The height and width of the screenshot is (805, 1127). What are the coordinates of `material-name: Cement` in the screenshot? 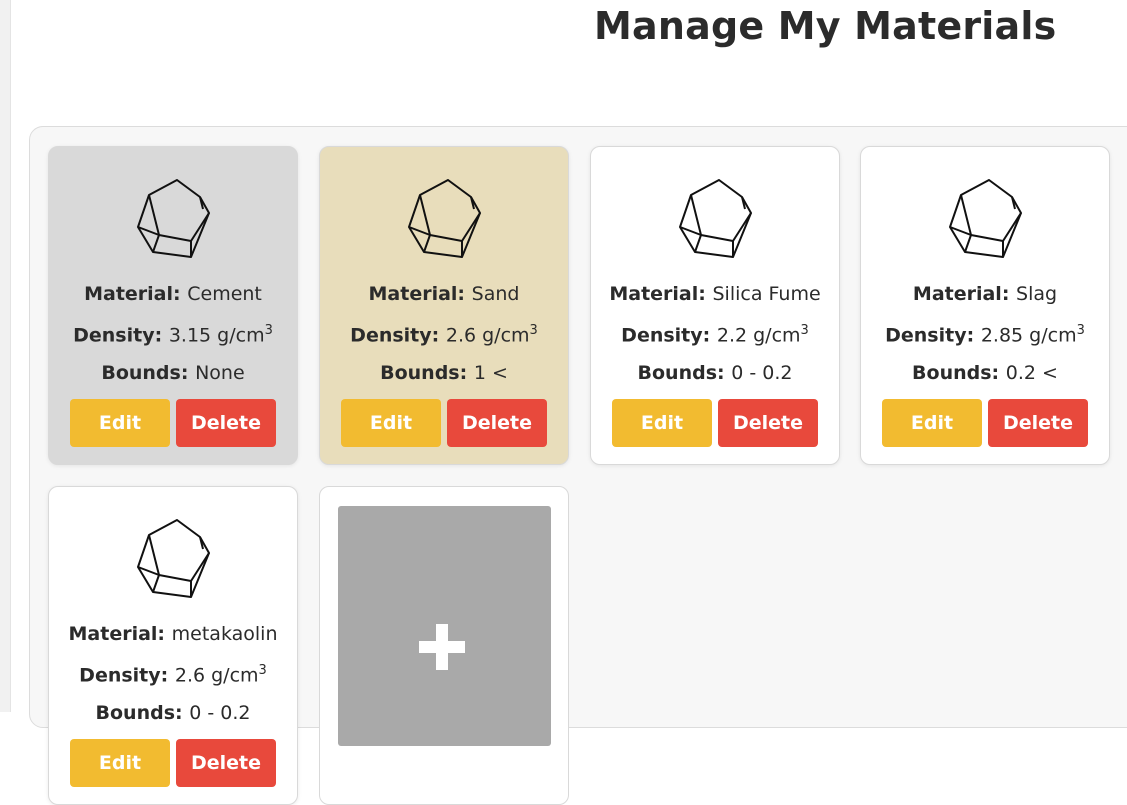 It's located at (224, 294).